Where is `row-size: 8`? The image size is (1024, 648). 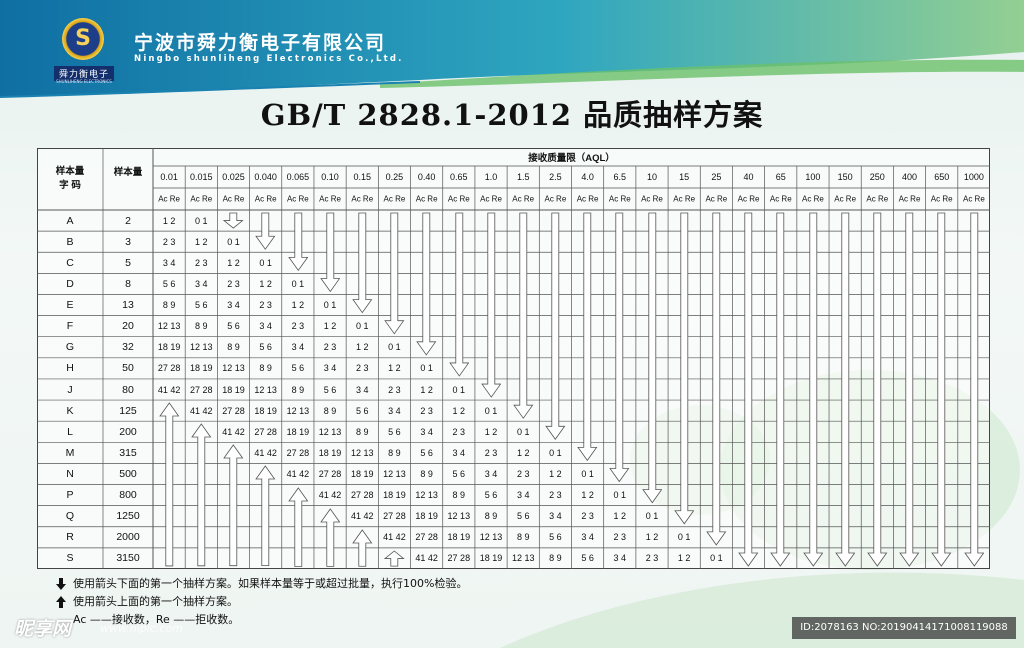 row-size: 8 is located at coordinates (128, 283).